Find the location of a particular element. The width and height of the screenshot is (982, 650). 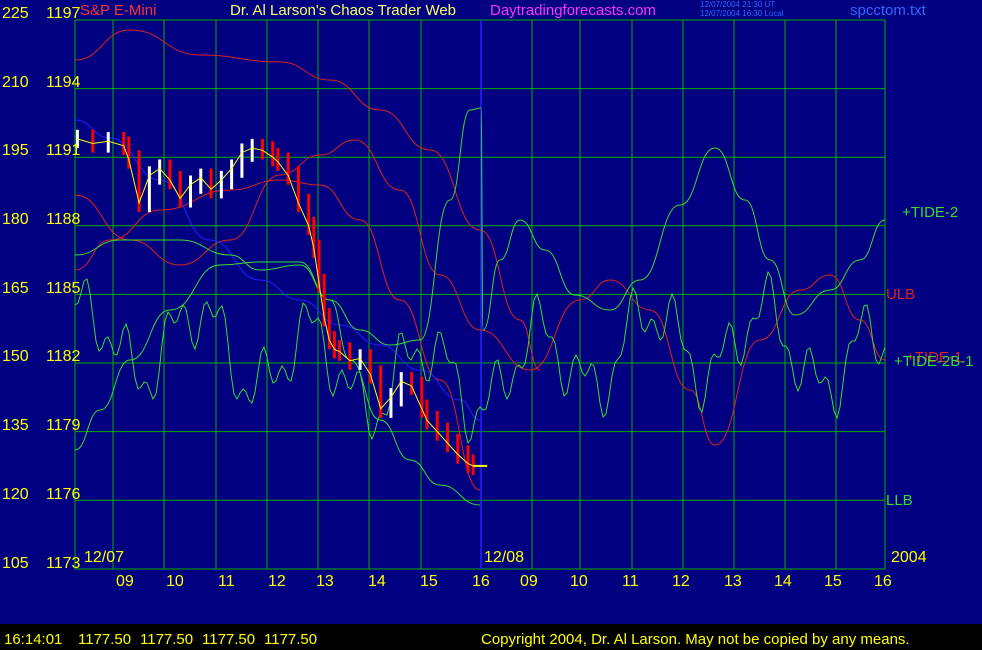

series-label-tide-2: +TIDE-2 is located at coordinates (930, 212).